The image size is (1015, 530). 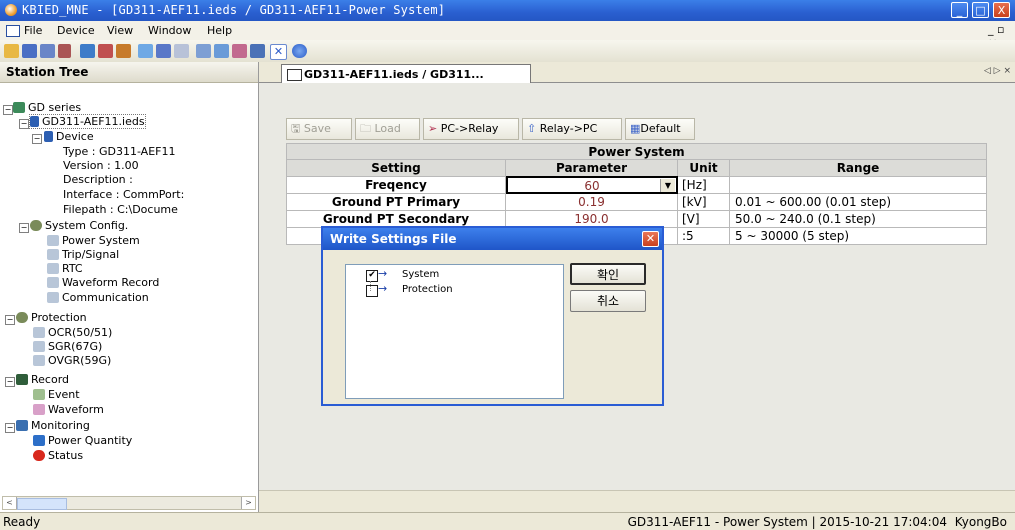 What do you see at coordinates (22, 522) in the screenshot?
I see `status-ready: Ready` at bounding box center [22, 522].